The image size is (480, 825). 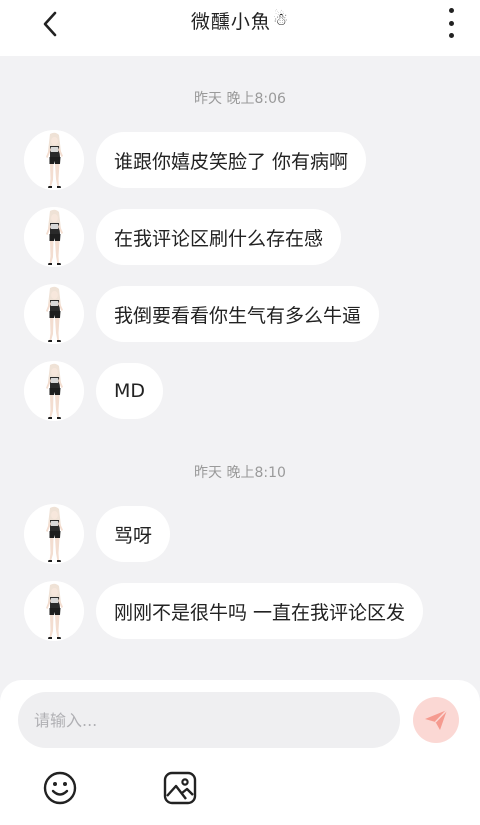 I want to click on emoji-icon, so click(x=60, y=788).